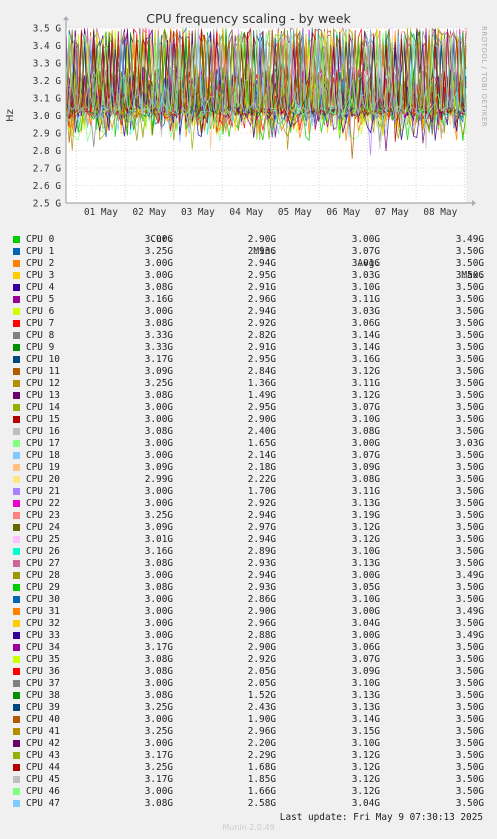  Describe the element at coordinates (43, 695) in the screenshot. I see `legend-series-name: CPU 38` at that location.